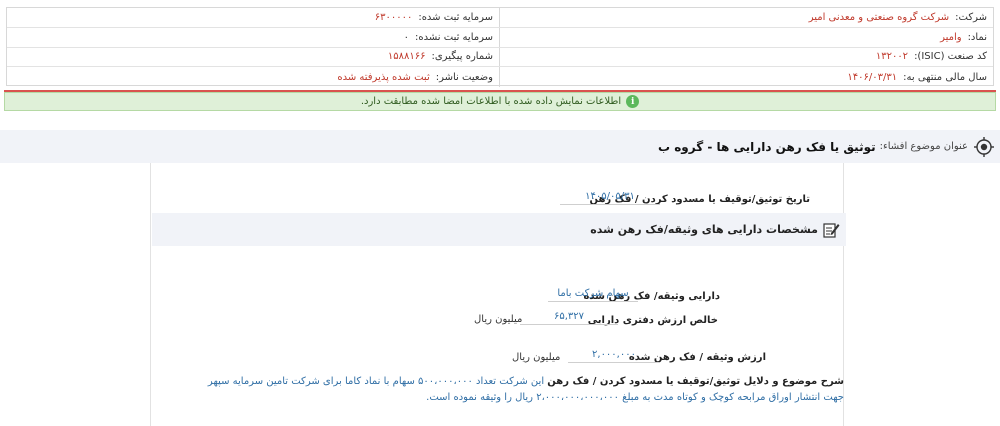 The width and height of the screenshot is (1000, 426). I want to click on registered-capital-value: ۶۳۰۰۰۰۰, so click(393, 17).